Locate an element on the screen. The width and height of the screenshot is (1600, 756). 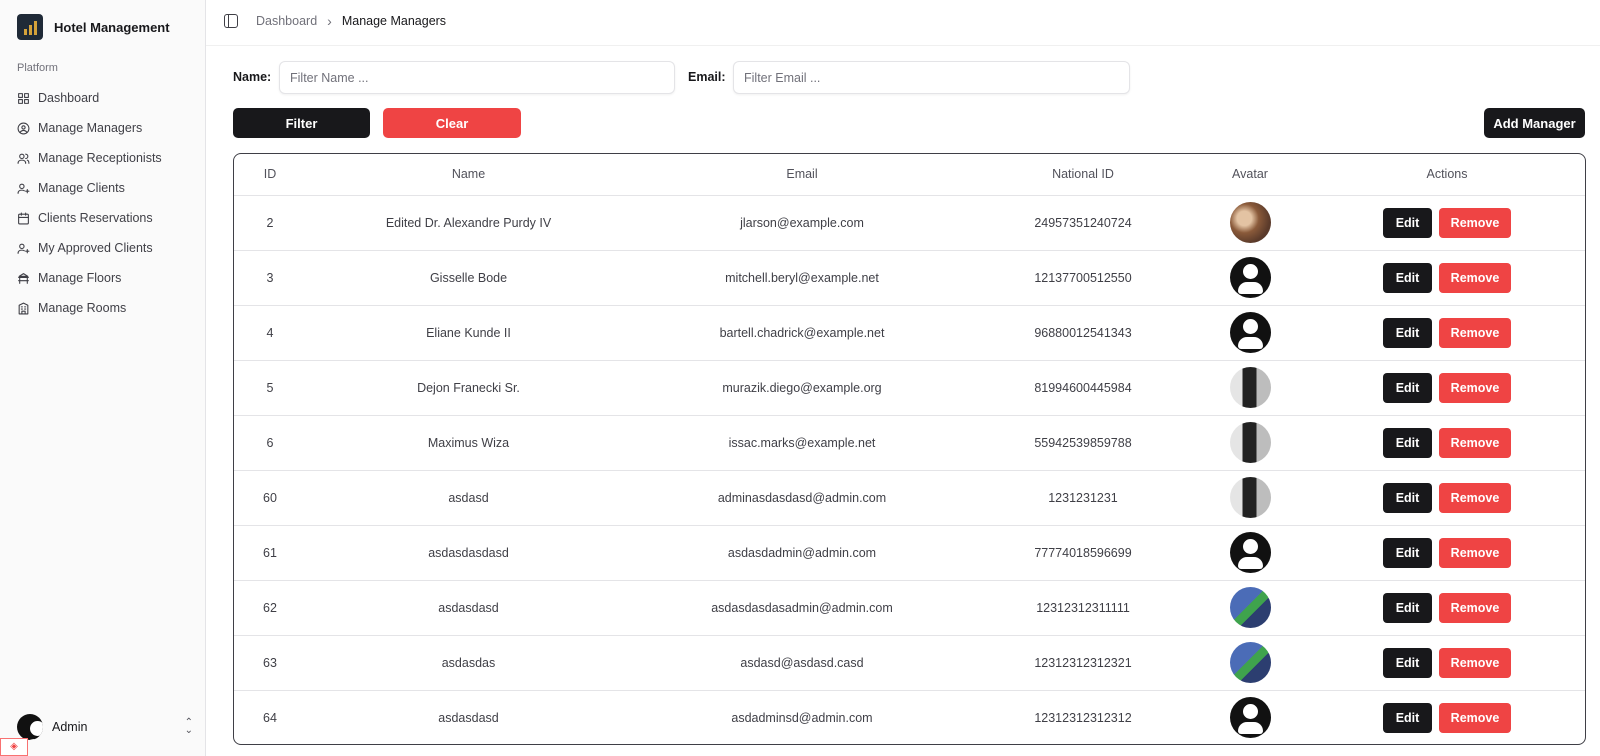
column-header: Name is located at coordinates (468, 175).